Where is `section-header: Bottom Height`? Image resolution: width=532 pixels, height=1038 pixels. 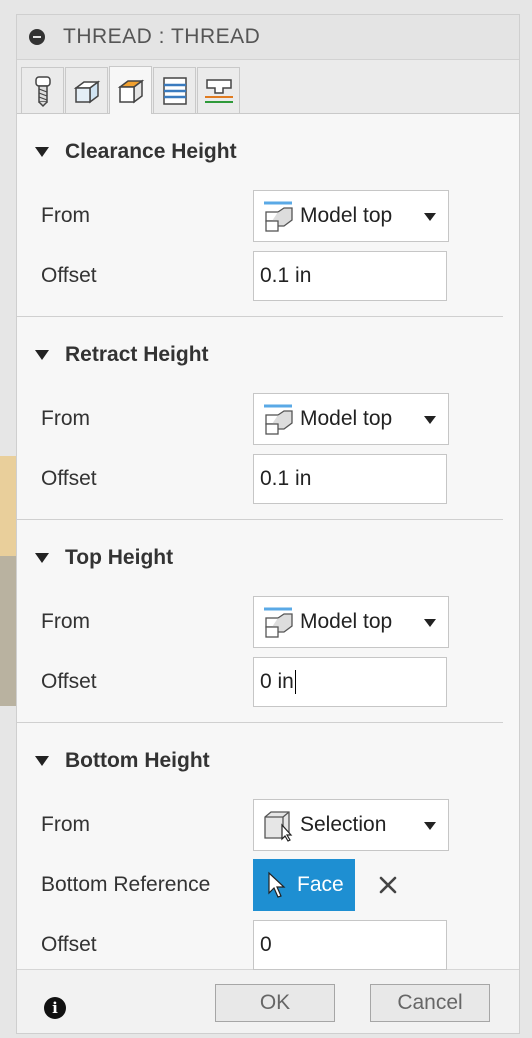 section-header: Bottom Height is located at coordinates (268, 759).